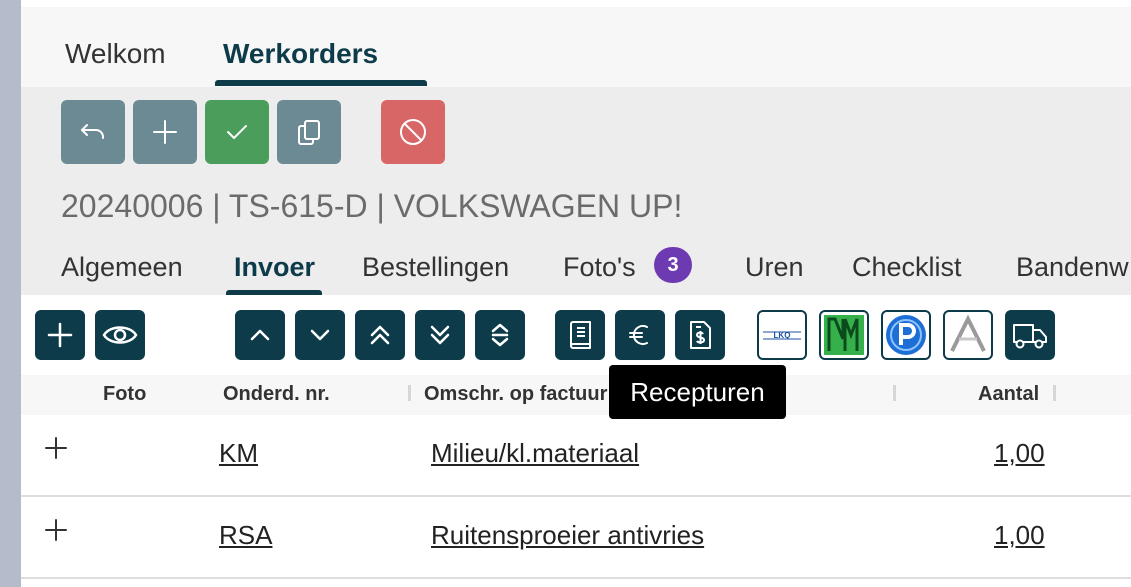 The height and width of the screenshot is (587, 1131). I want to click on add-line-button, so click(60, 335).